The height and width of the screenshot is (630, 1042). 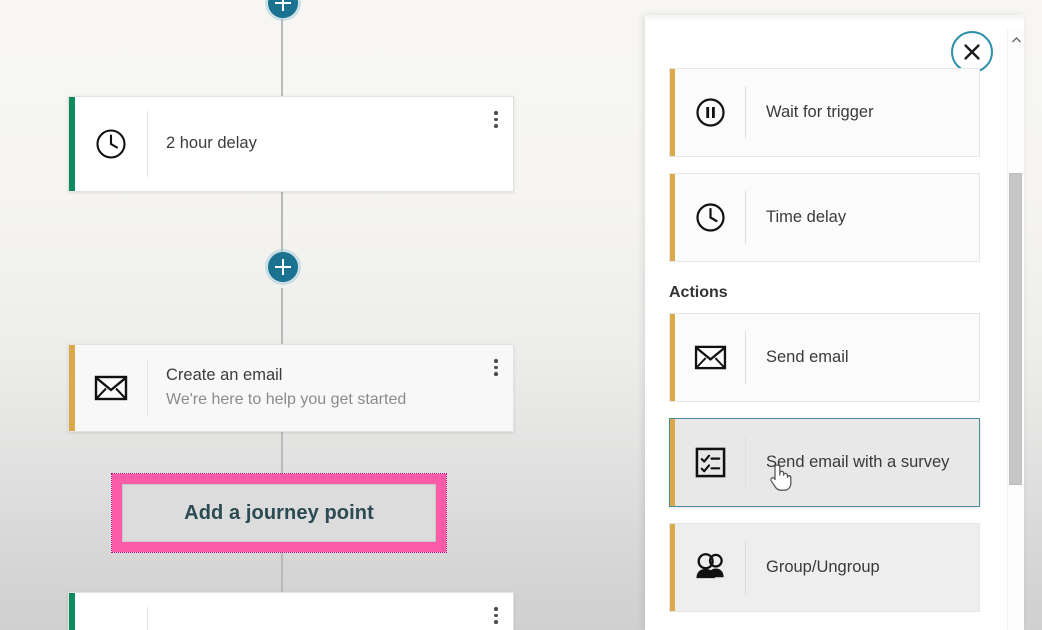 I want to click on journey-node-time-delay: 2 hour delay, so click(x=291, y=144).